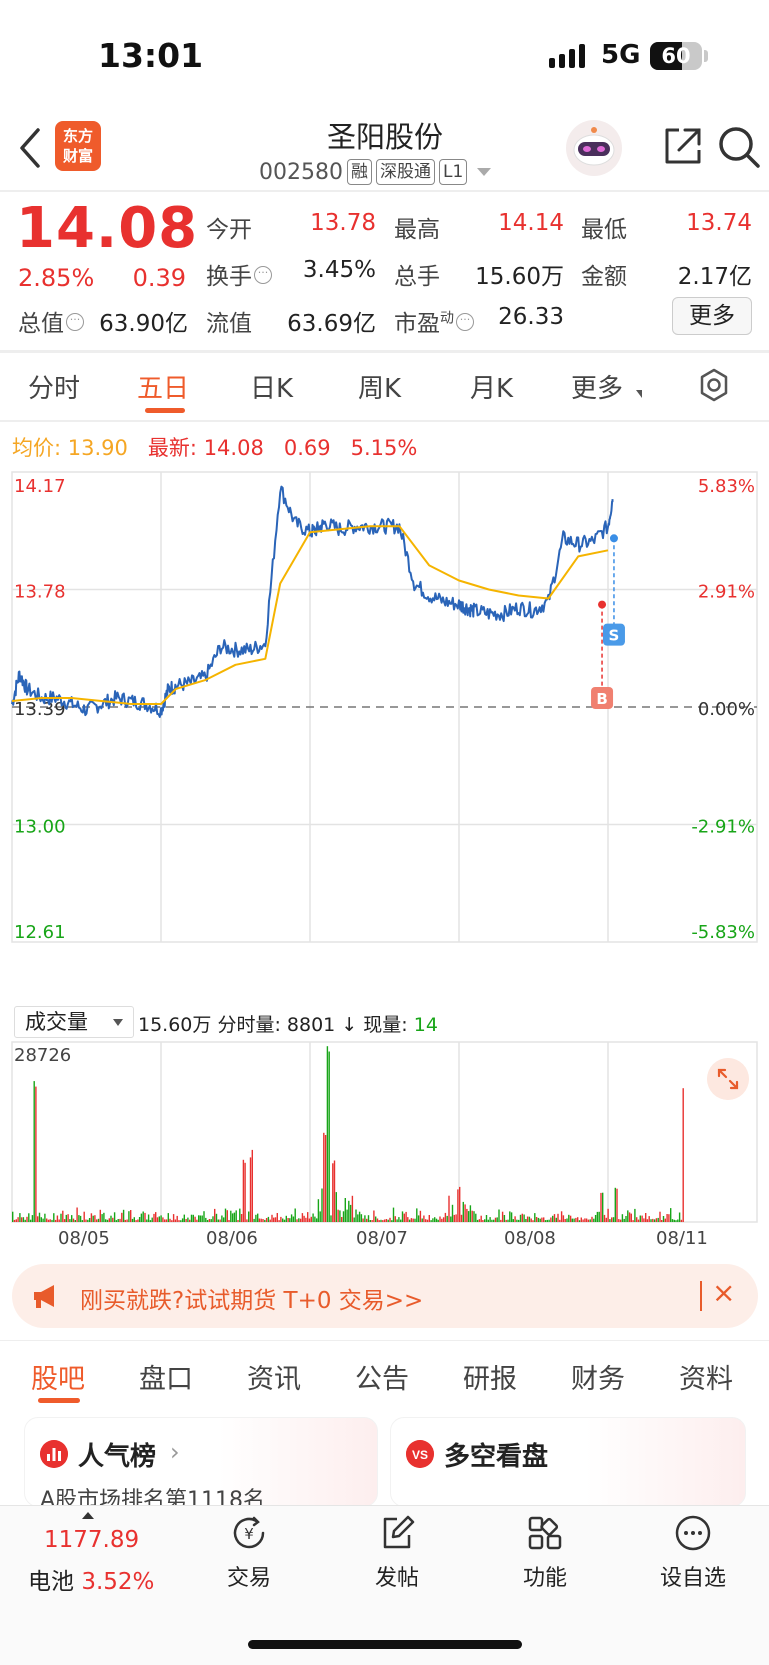  What do you see at coordinates (384, 191) in the screenshot?
I see `header-divider` at bounding box center [384, 191].